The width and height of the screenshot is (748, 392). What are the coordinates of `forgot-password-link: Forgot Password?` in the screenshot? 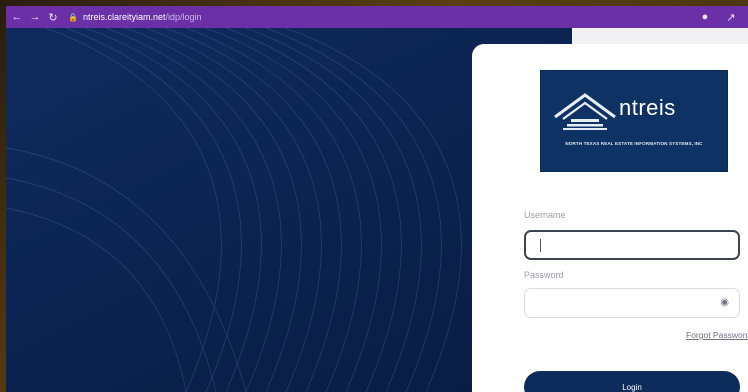 It's located at (717, 335).